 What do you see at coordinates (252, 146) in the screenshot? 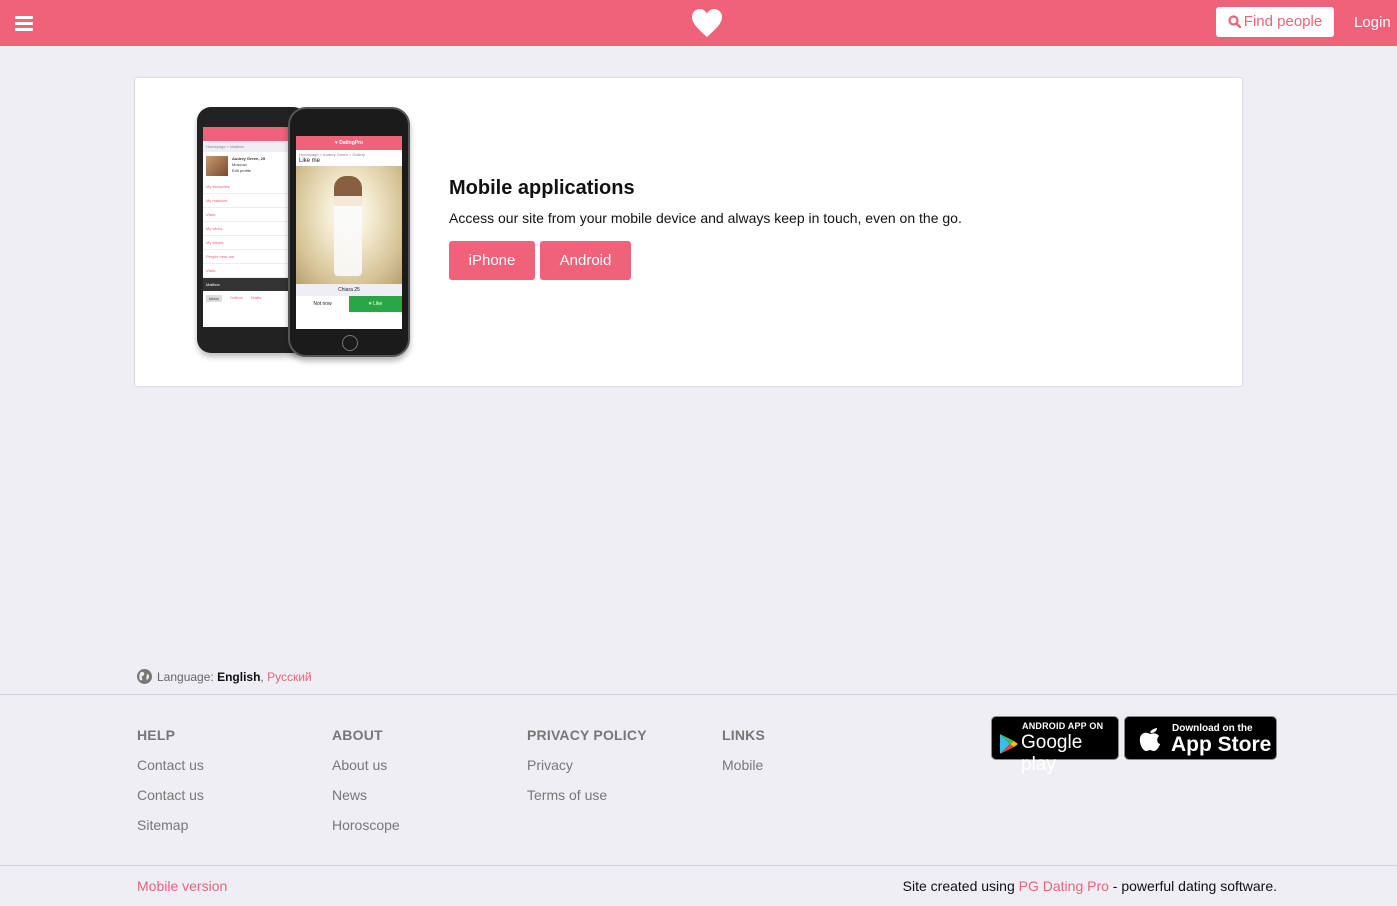
I see `mock-breadcrumb: Homepage > Mailbox` at bounding box center [252, 146].